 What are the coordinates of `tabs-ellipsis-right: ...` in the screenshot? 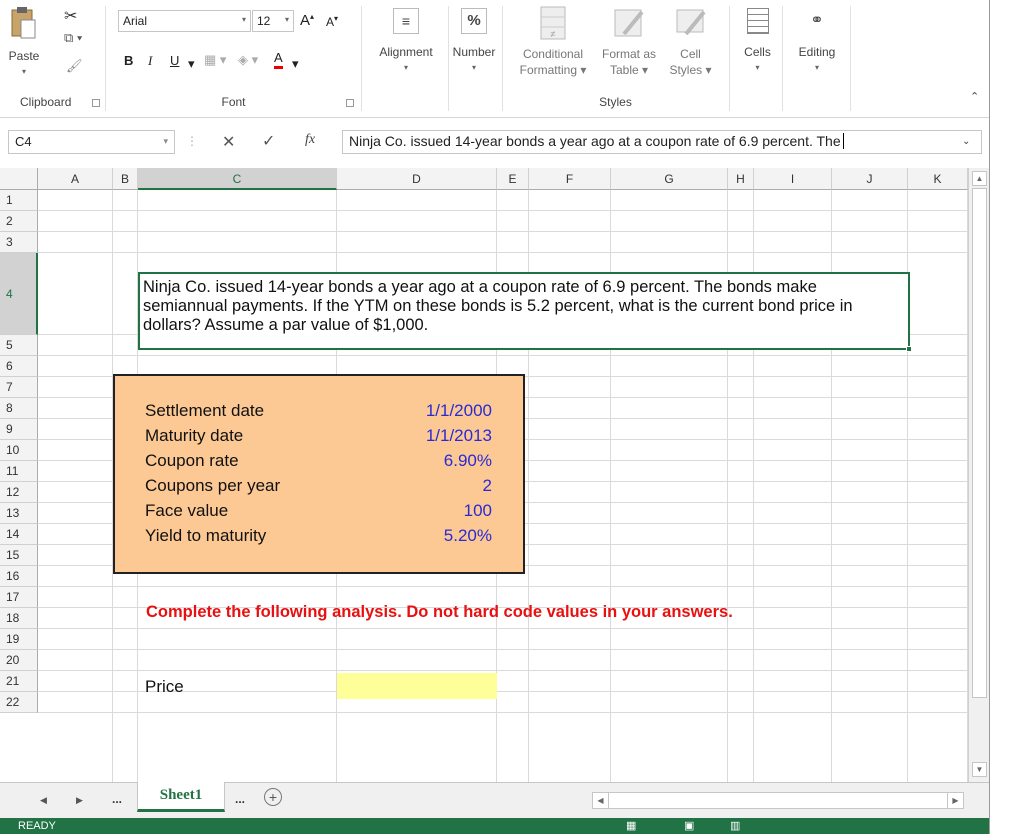 It's located at (240, 799).